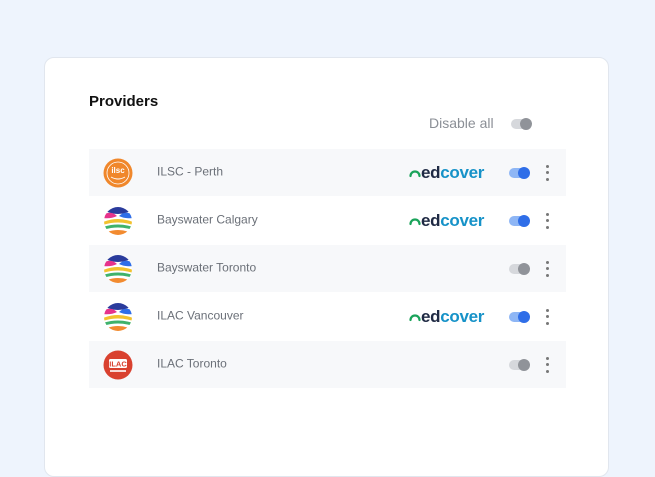  What do you see at coordinates (327, 172) in the screenshot?
I see `provider-row: ilsc ILSC - Perth ed cover` at bounding box center [327, 172].